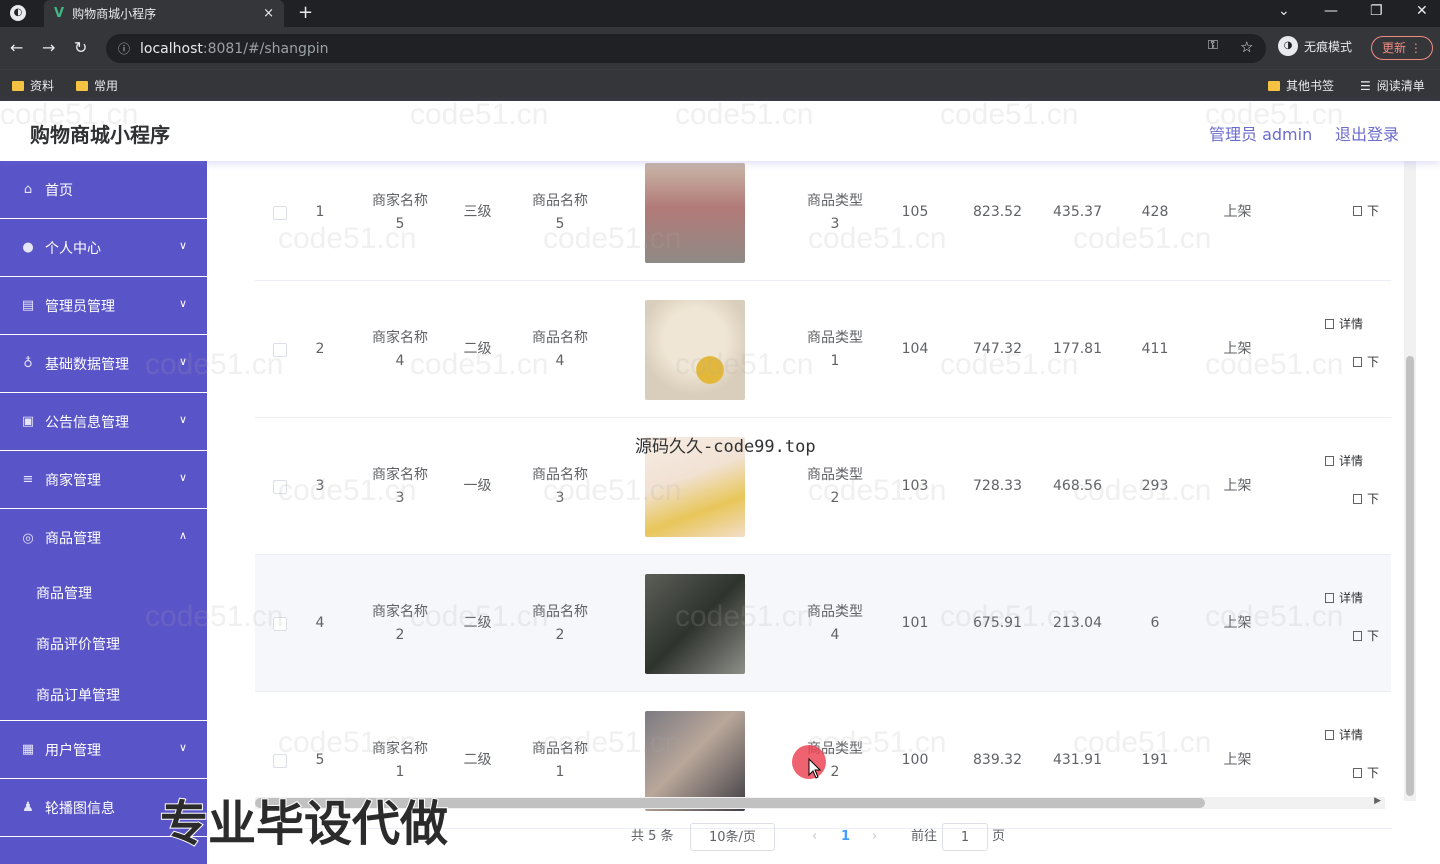 The width and height of the screenshot is (1440, 864). I want to click on close-window-icon: ✕, so click(1422, 11).